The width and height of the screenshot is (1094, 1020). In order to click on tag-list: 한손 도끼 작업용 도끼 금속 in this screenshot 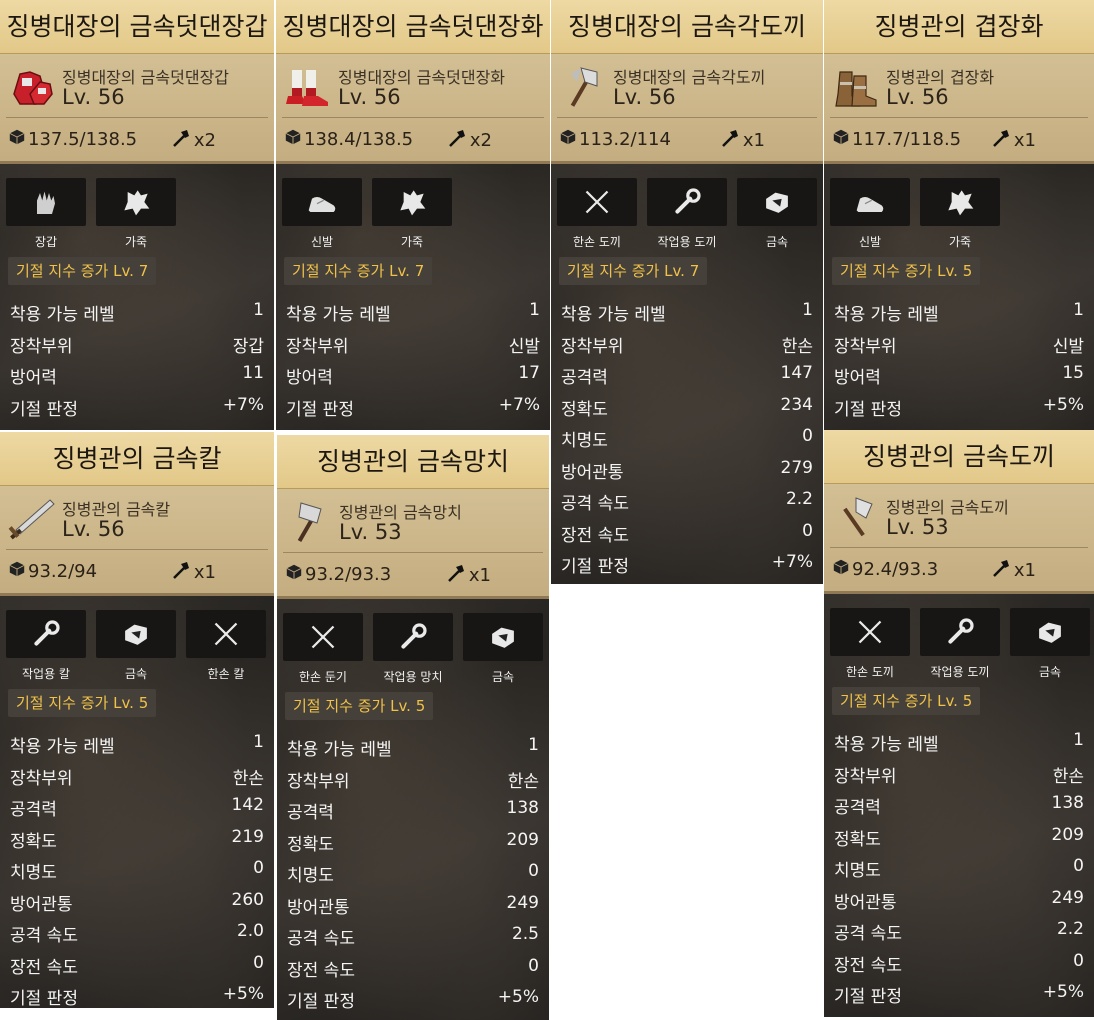, I will do `click(960, 644)`.